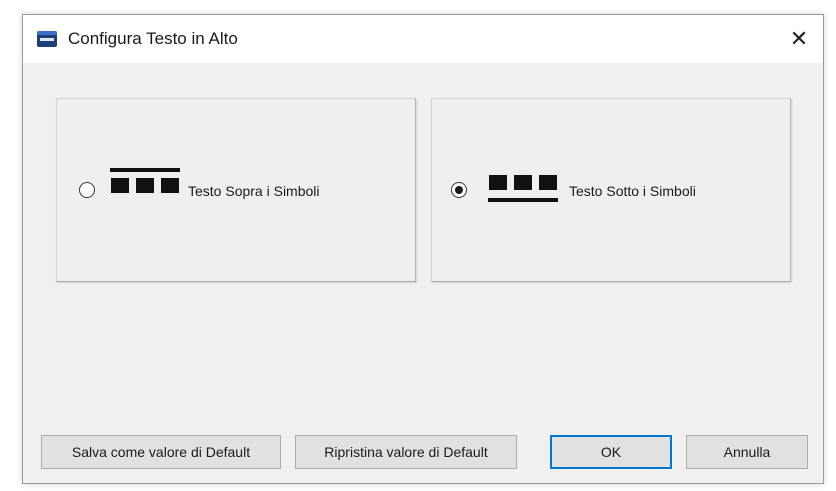 This screenshot has width=836, height=491. I want to click on option-label-text-below: Testo Sotto i Simboli, so click(632, 191).